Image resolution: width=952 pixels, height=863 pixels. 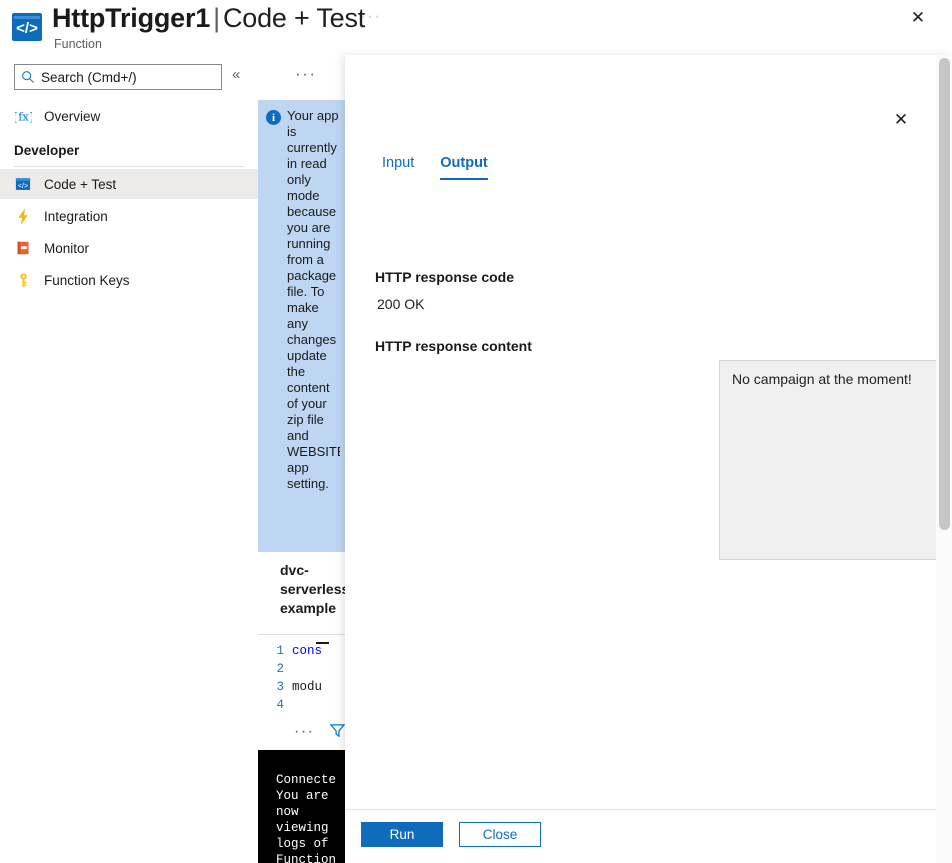 I want to click on info-icon: i, so click(x=273, y=117).